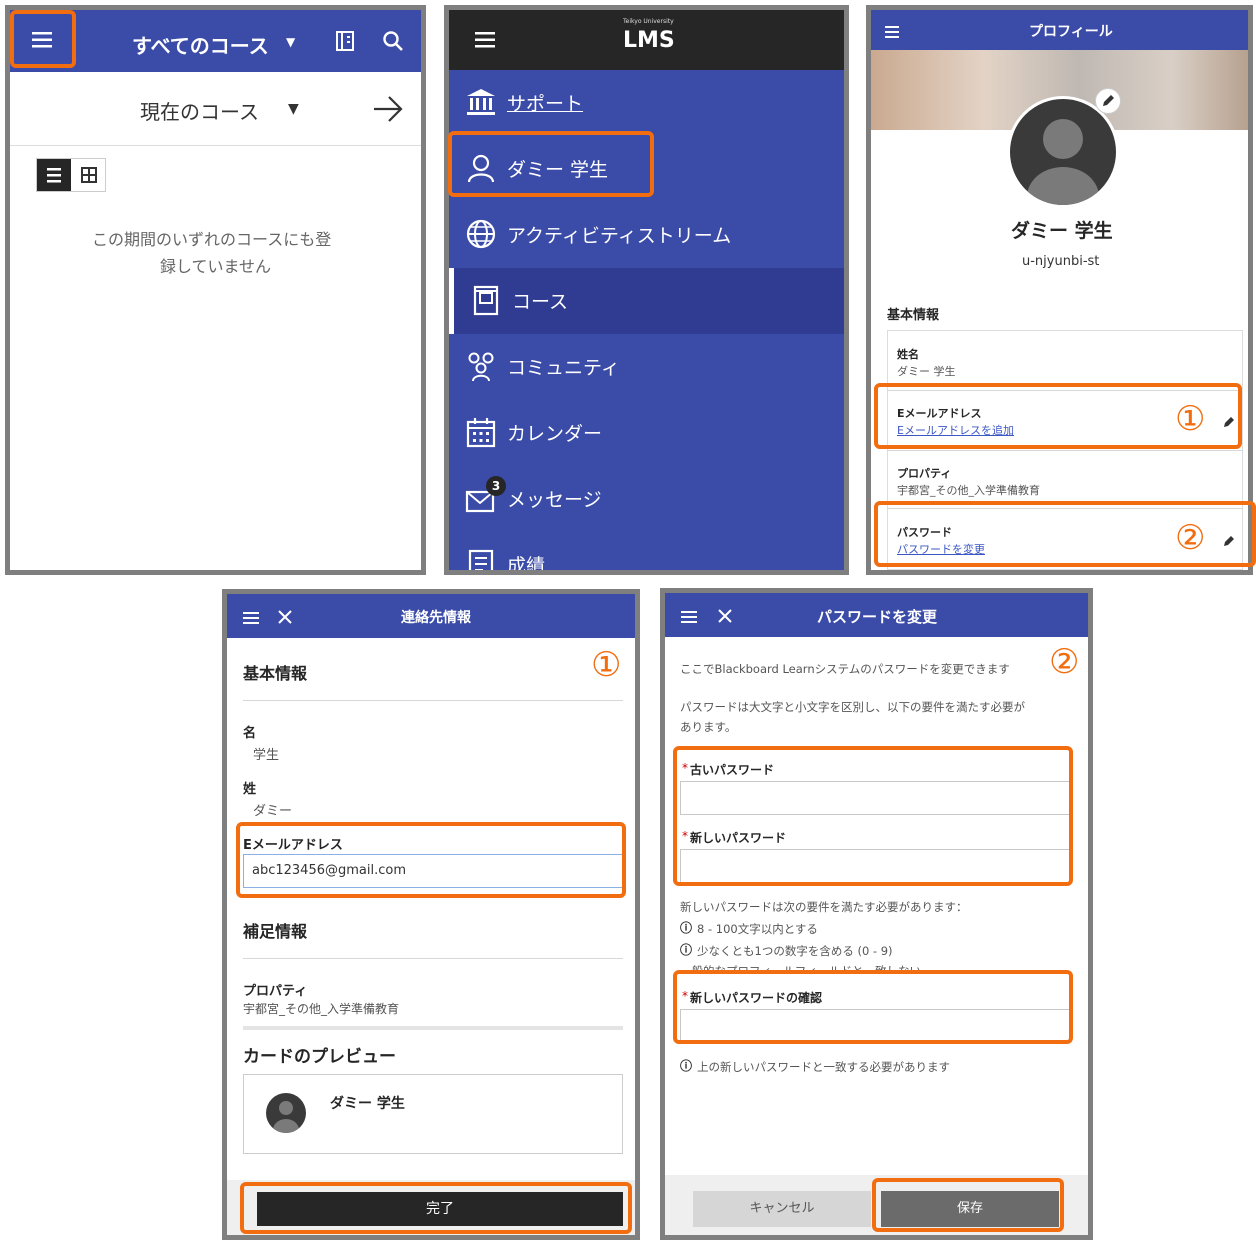  Describe the element at coordinates (1071, 32) in the screenshot. I see `profile-title: プロフィール` at that location.